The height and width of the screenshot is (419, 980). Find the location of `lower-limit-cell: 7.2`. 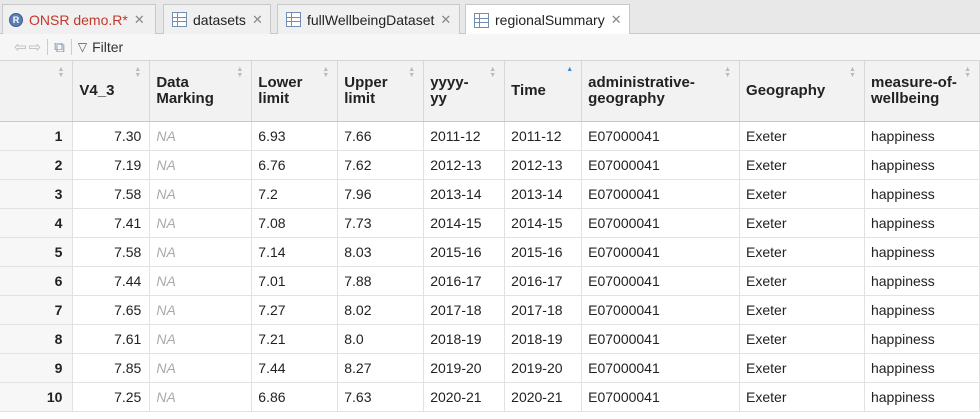

lower-limit-cell: 7.2 is located at coordinates (295, 194).